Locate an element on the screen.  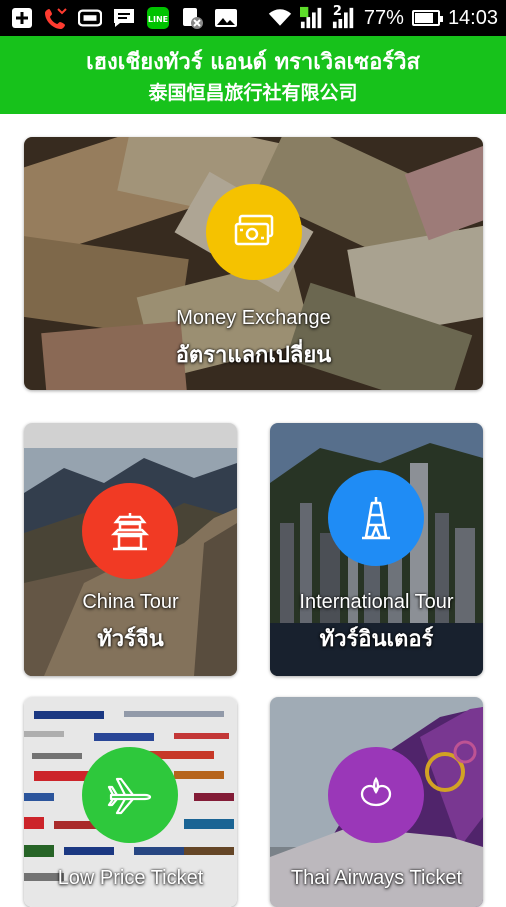
international-tour-label-th: ทัวร์อินเตอร์ is located at coordinates (376, 638).